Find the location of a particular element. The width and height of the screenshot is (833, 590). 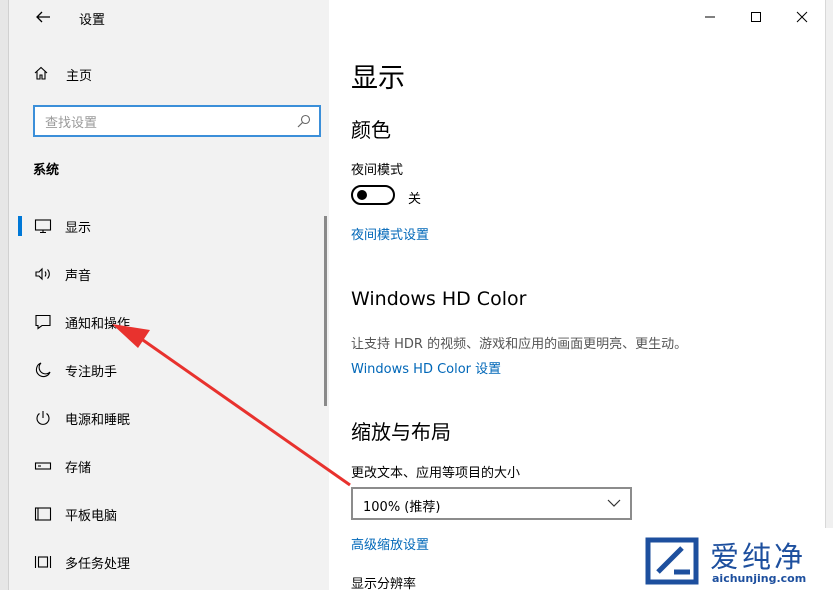

close-icon is located at coordinates (802, 17).